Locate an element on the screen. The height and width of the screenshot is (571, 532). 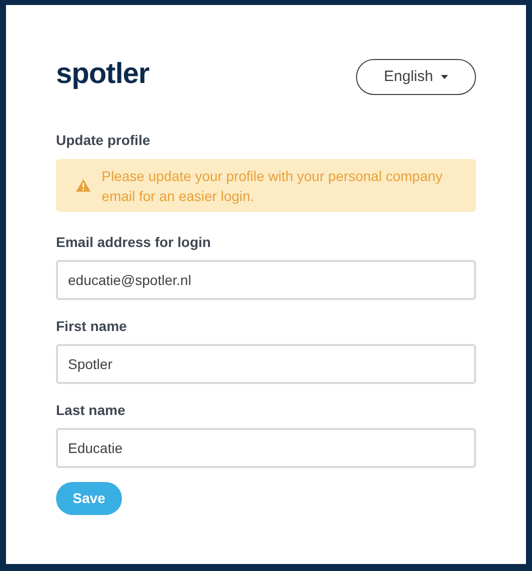
language-dropdown: English is located at coordinates (416, 77).